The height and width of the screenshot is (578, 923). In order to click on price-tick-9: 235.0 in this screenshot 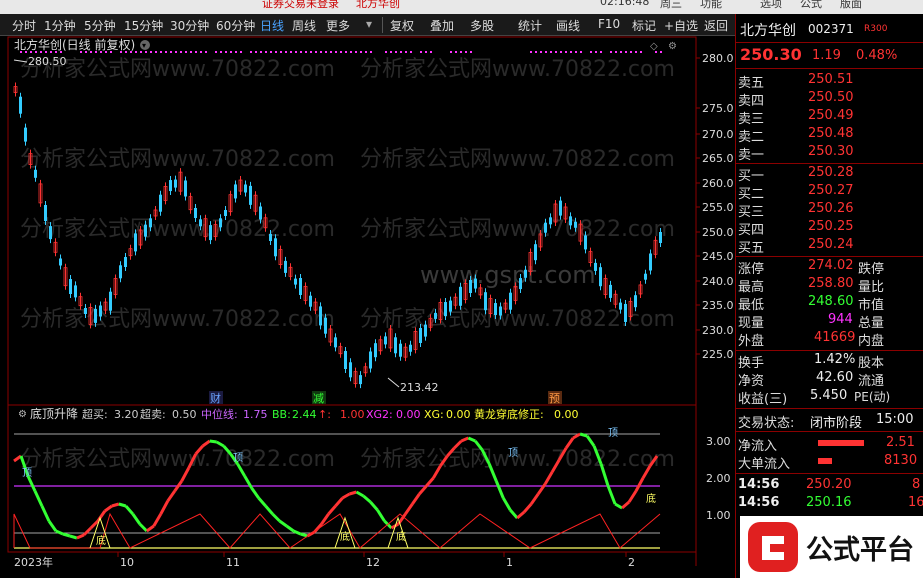, I will do `click(718, 305)`.